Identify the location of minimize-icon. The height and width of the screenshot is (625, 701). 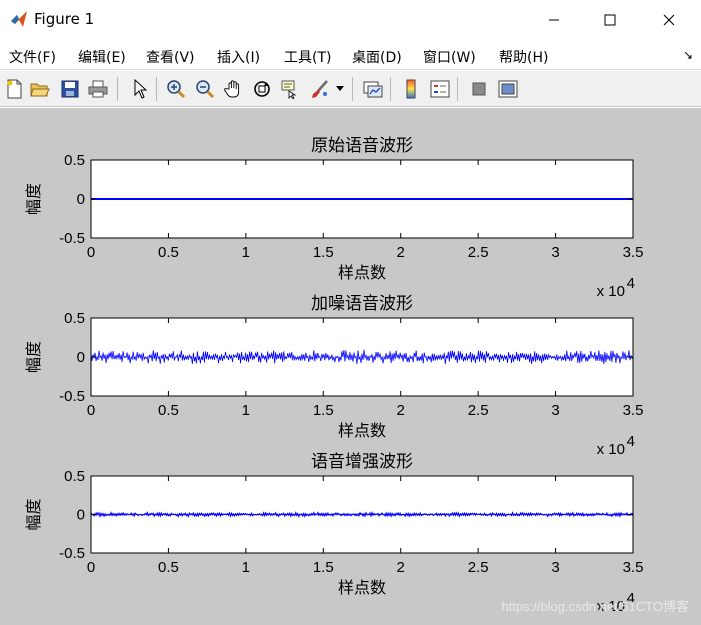
(554, 20).